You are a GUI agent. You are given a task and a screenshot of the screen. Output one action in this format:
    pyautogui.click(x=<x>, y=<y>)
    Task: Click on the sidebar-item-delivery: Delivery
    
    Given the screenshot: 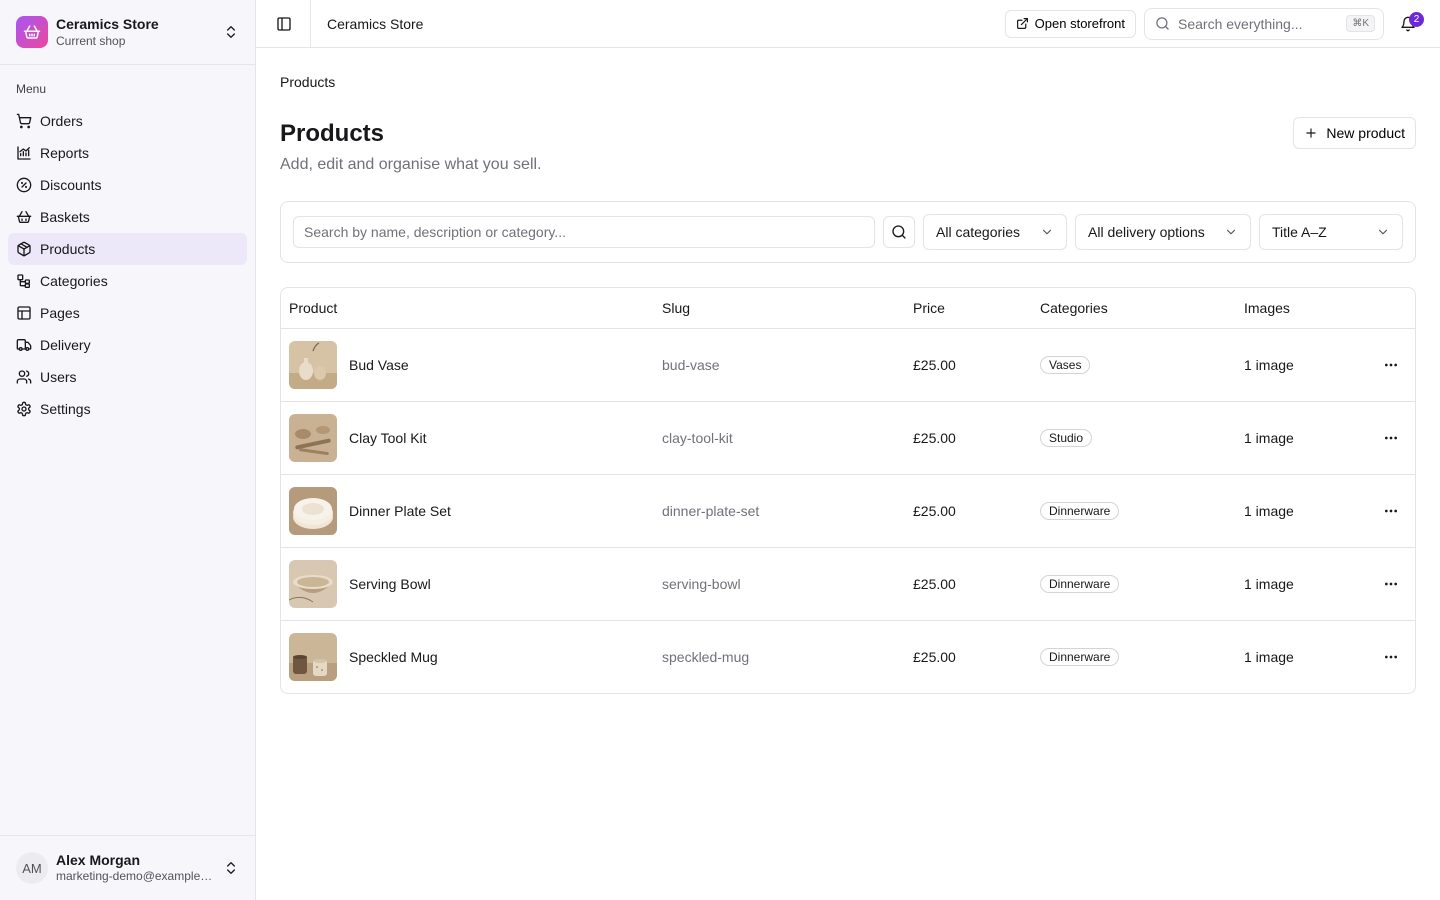 What is the action you would take?
    pyautogui.click(x=127, y=345)
    